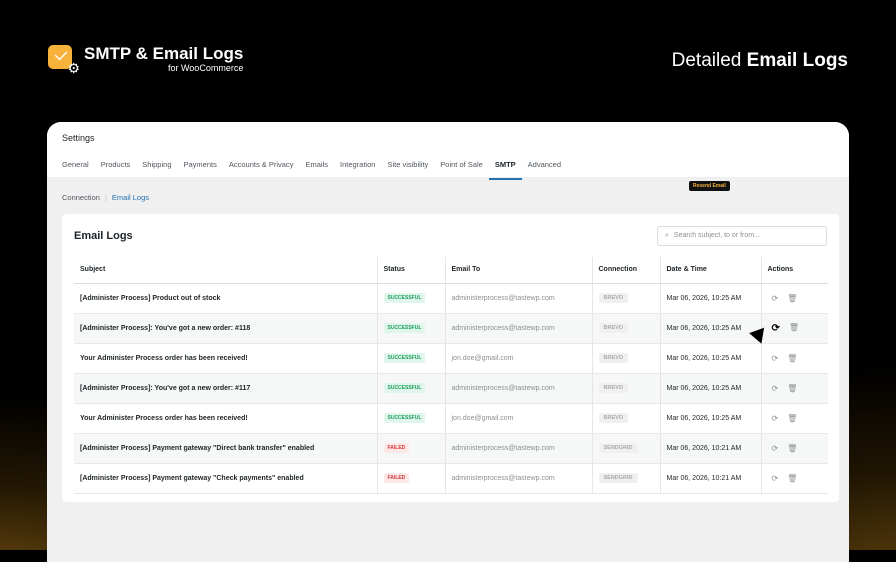 This screenshot has height=562, width=896. Describe the element at coordinates (116, 170) in the screenshot. I see `tab-products: Products` at that location.